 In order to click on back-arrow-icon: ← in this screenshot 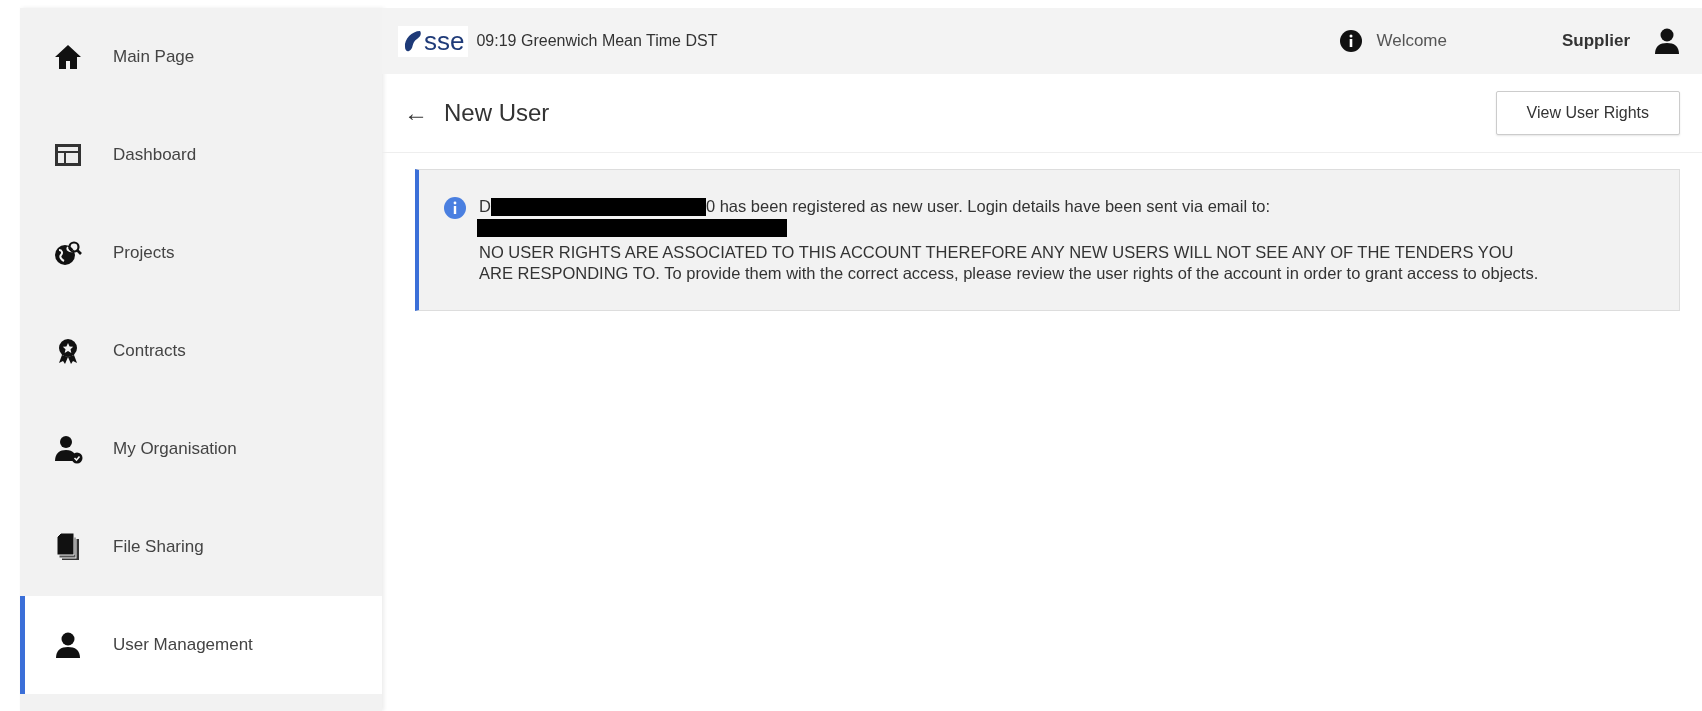, I will do `click(416, 113)`.